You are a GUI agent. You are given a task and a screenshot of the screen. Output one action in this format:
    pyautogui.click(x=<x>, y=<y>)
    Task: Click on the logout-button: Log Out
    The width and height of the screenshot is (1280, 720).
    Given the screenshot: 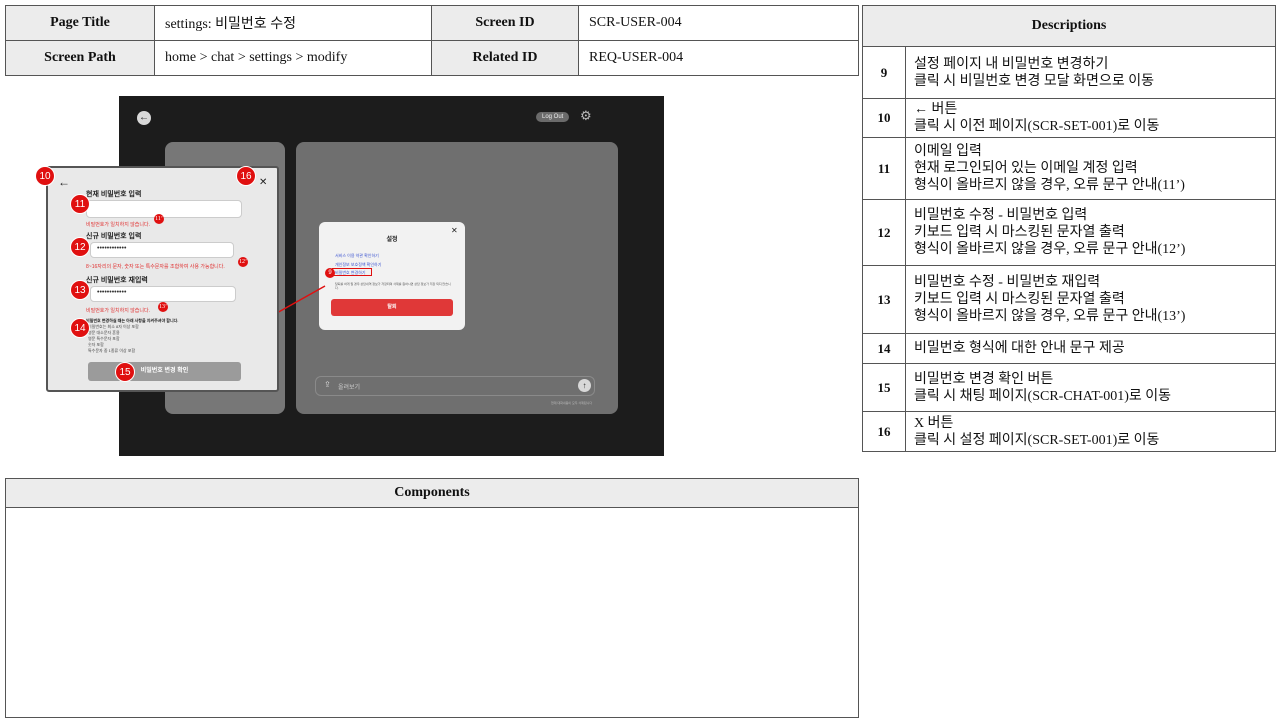 What is the action you would take?
    pyautogui.click(x=553, y=117)
    